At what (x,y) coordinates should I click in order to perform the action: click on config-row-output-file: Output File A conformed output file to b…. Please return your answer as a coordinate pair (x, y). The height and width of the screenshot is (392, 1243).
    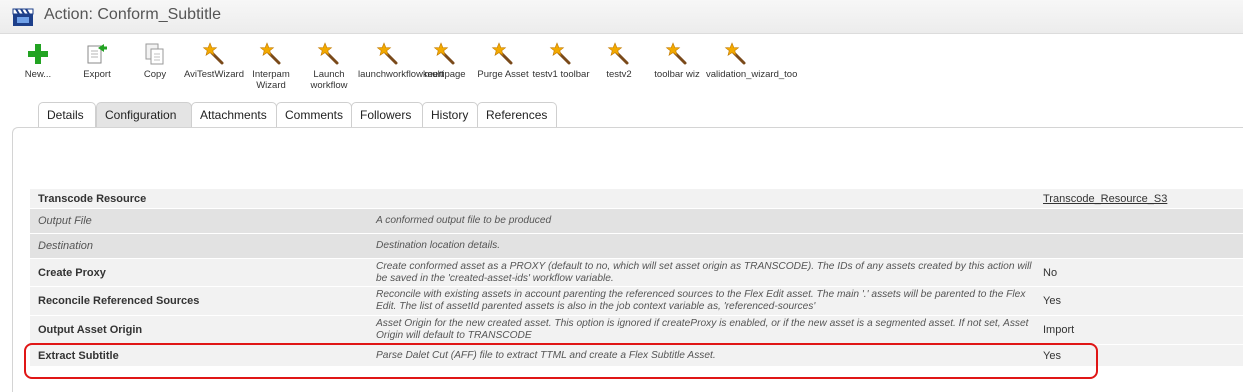
    Looking at the image, I should click on (636, 221).